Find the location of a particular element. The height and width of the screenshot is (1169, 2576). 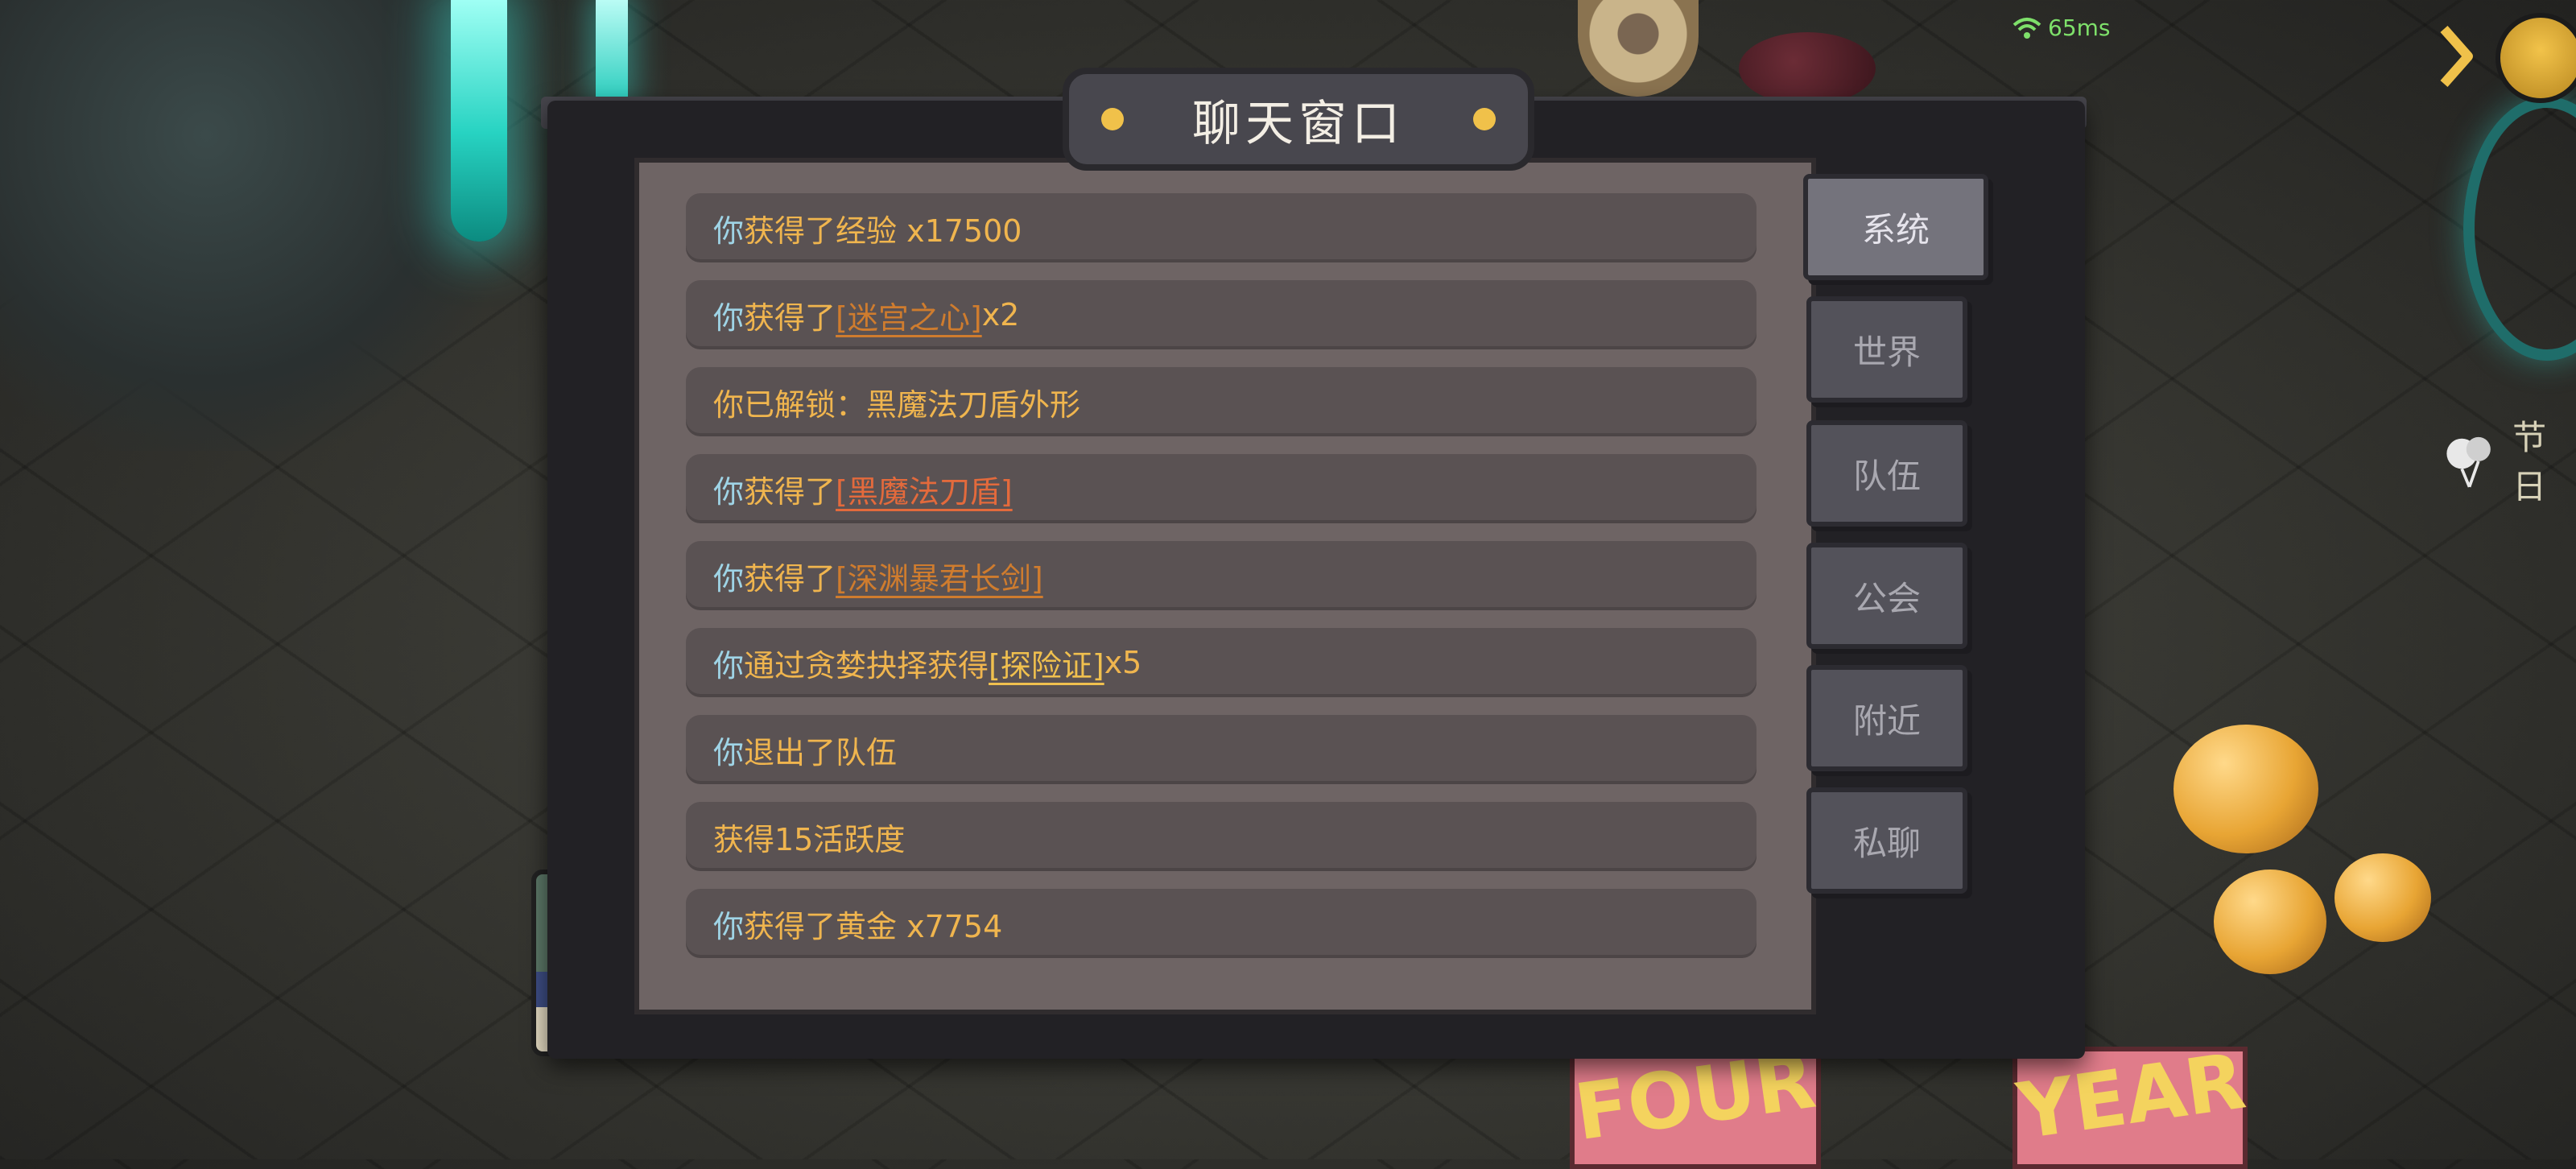

chat-message: 获得15活跃度 is located at coordinates (1221, 836).